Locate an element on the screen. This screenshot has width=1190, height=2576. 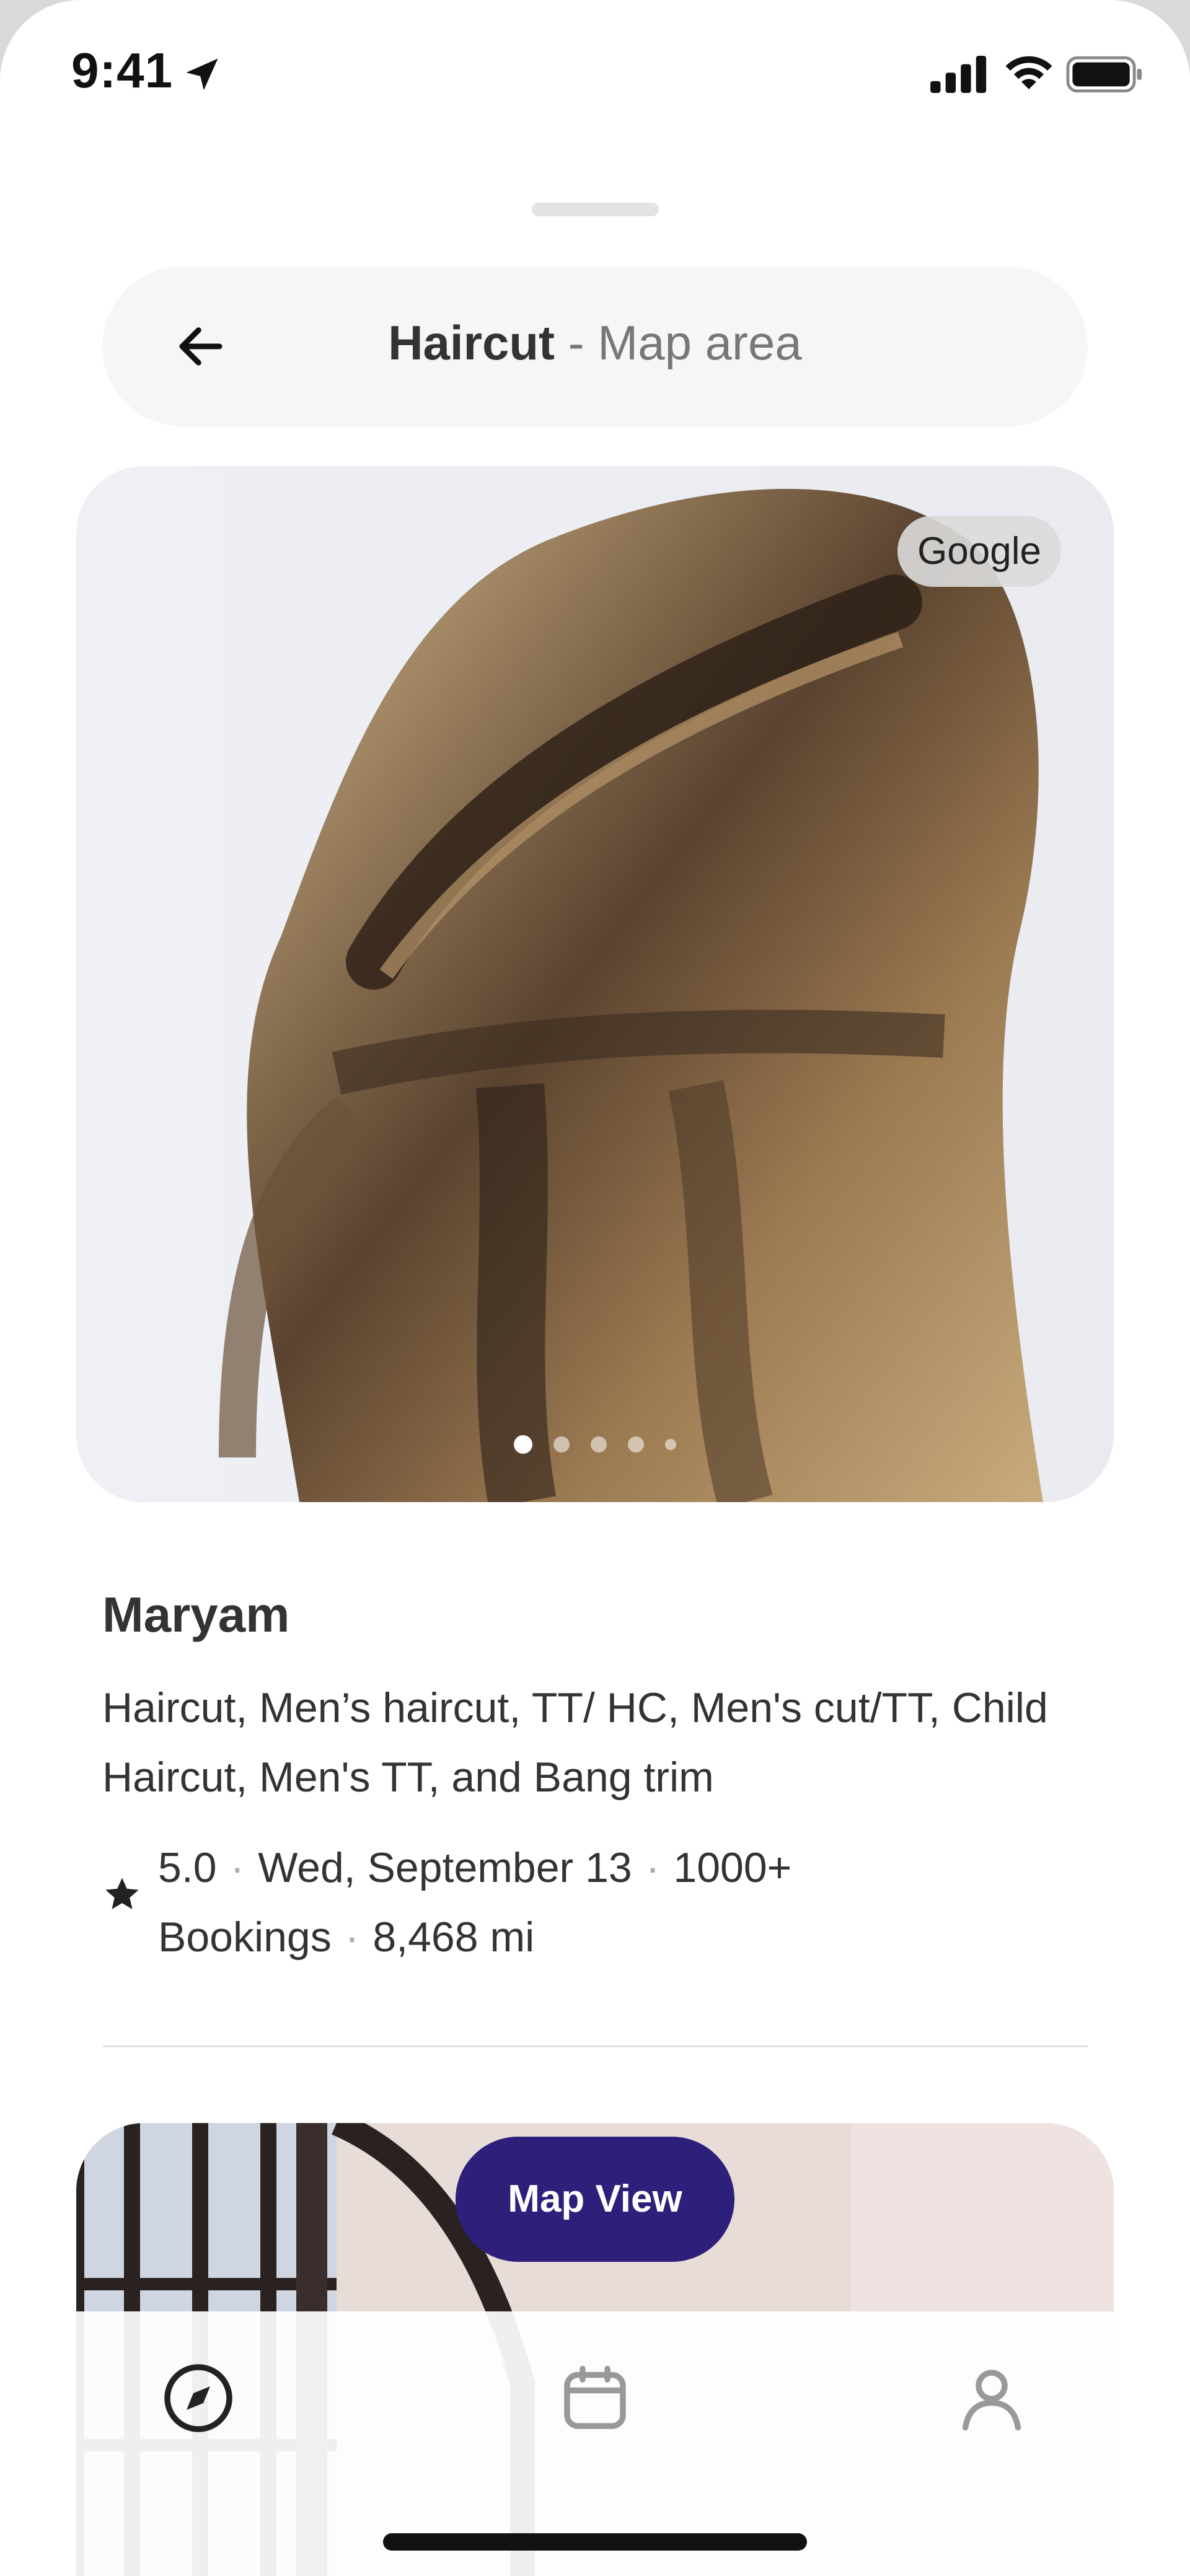
status-time: 9:41 is located at coordinates (122, 71).